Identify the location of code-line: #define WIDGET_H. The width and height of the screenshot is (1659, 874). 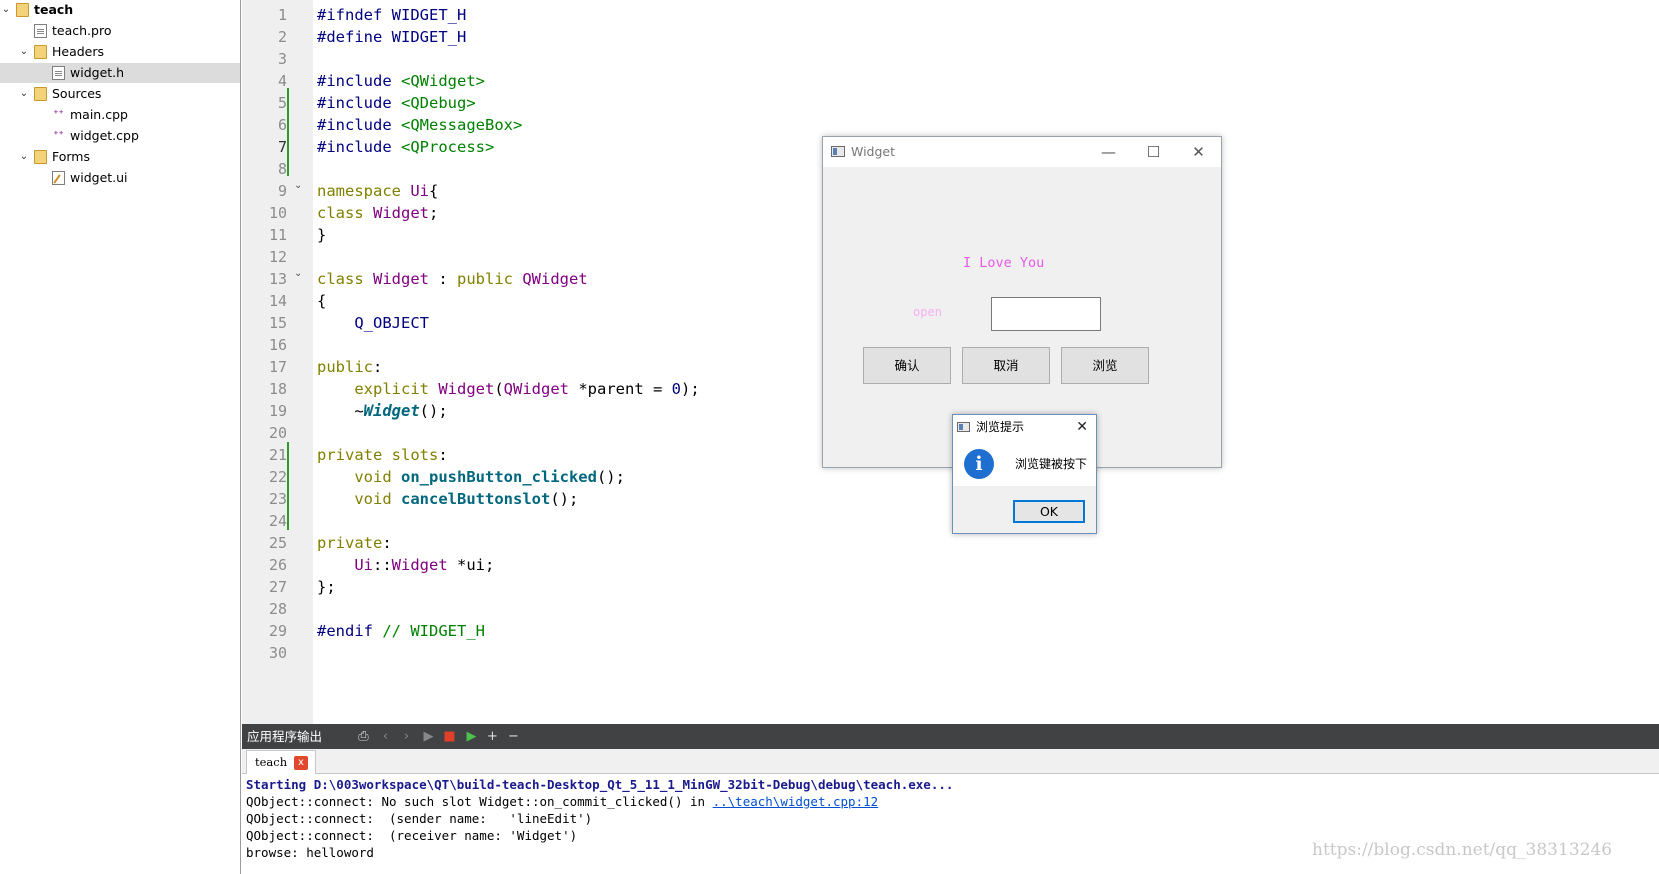
(391, 37).